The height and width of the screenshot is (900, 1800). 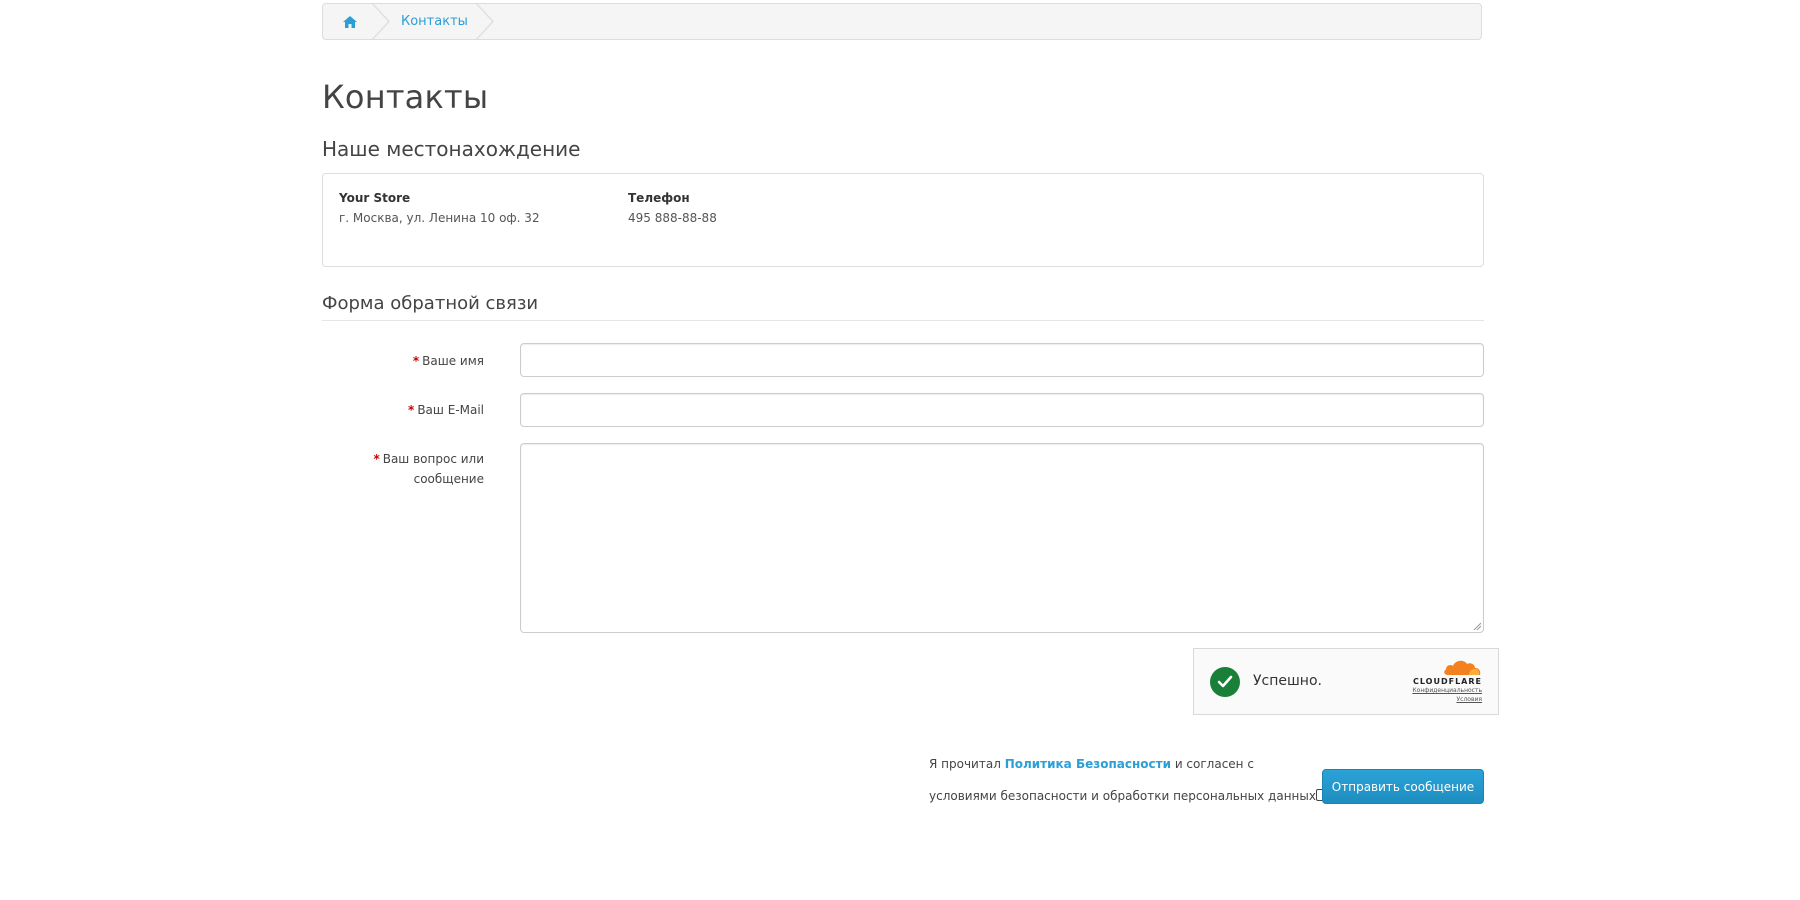 What do you see at coordinates (439, 218) in the screenshot?
I see `store-address: г. Москва, ул. Ленина 10 оф. 32` at bounding box center [439, 218].